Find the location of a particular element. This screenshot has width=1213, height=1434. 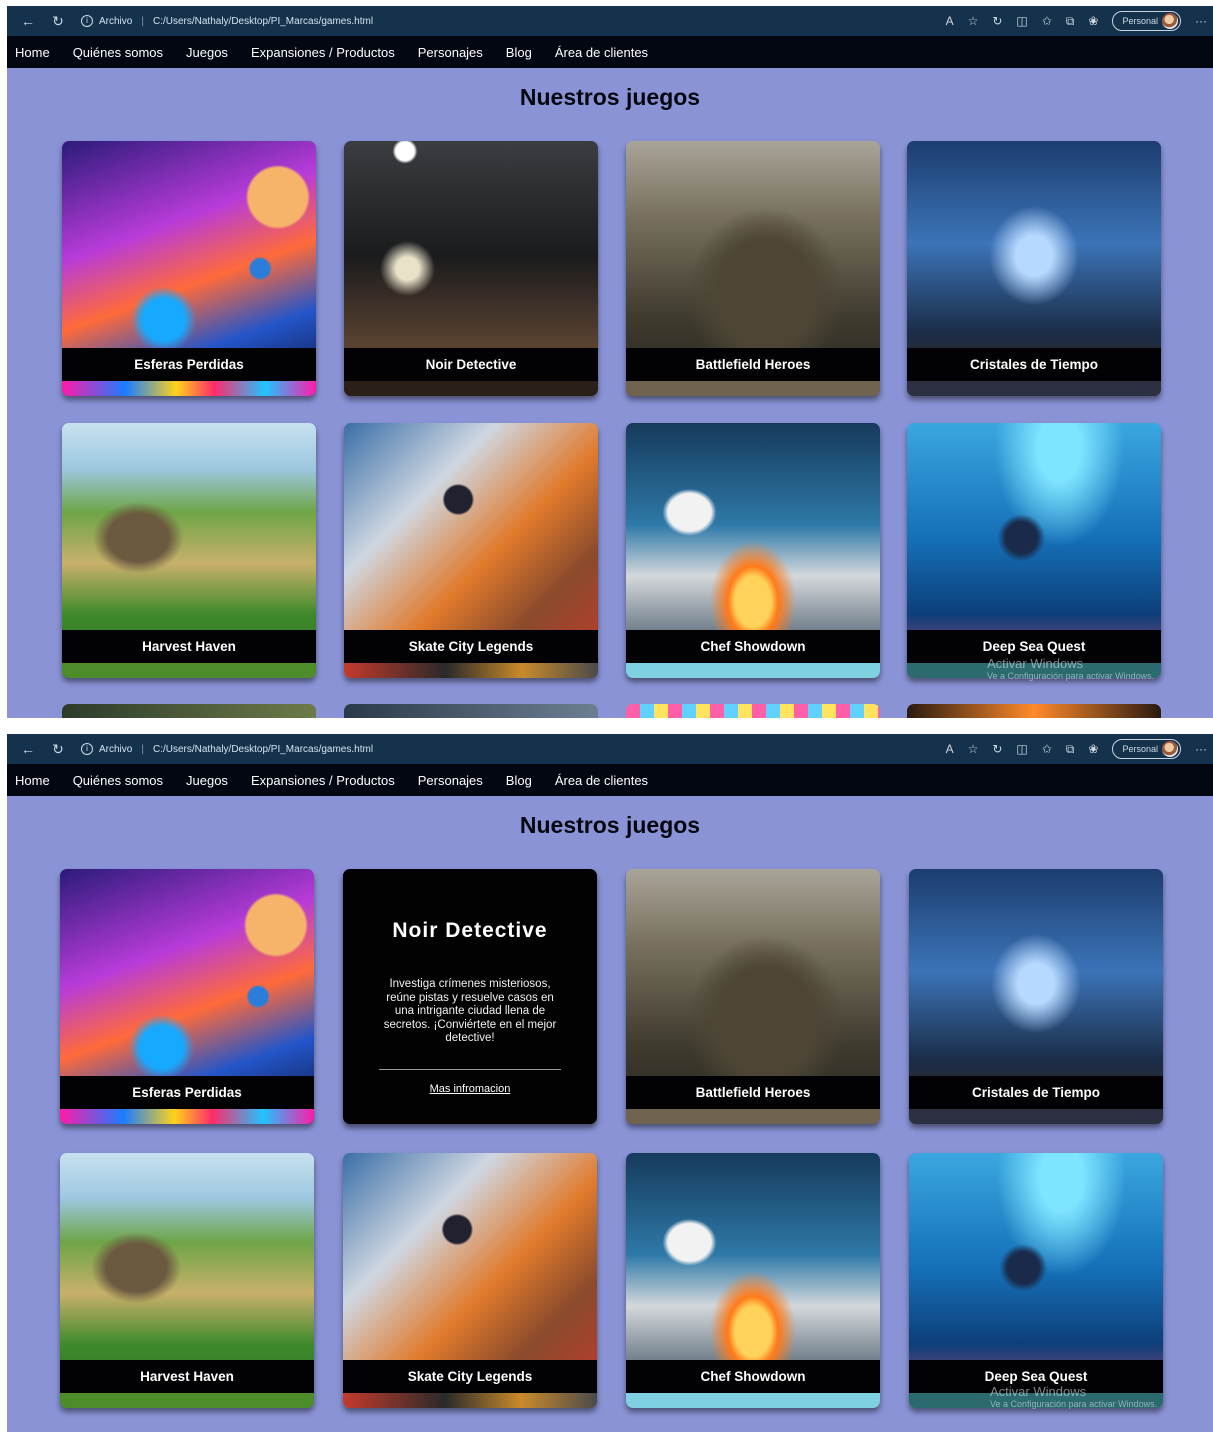

browser-tools: A ☆ ↻ ◫ ✩ ⧉ ❀ Personal ··· is located at coordinates (1076, 21).